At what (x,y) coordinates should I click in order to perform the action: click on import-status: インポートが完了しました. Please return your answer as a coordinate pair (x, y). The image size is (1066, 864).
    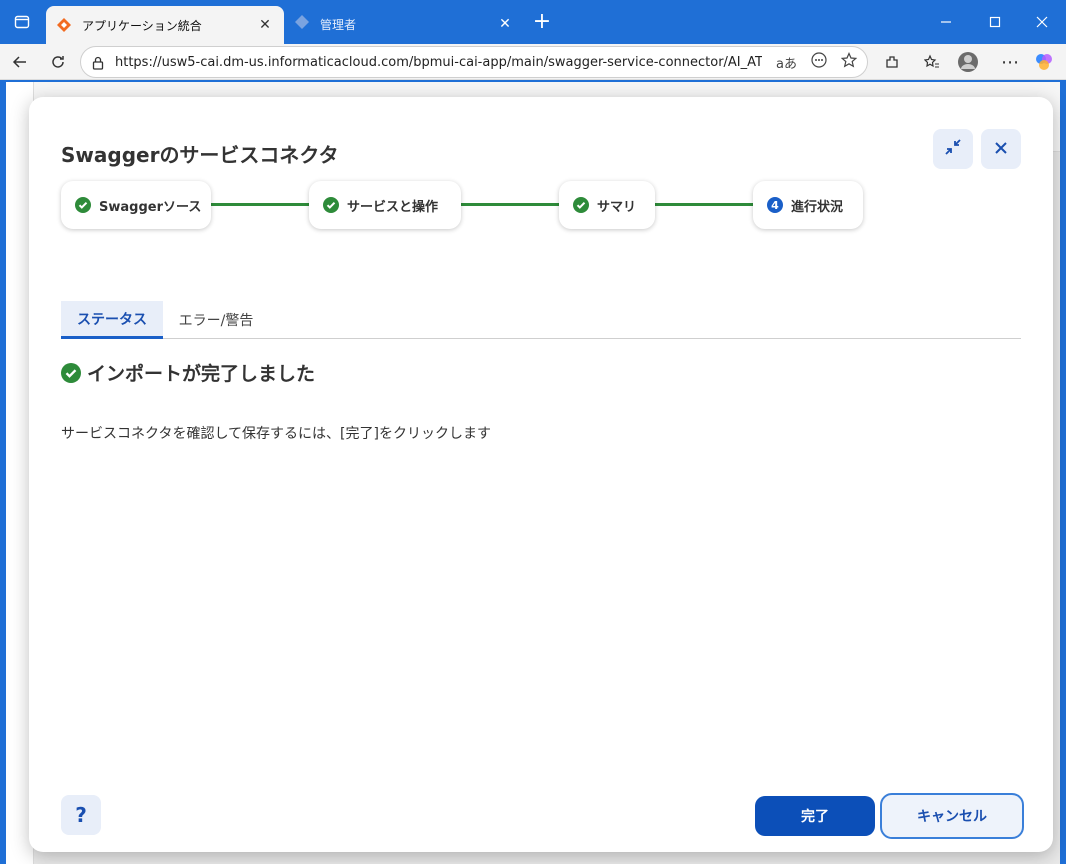
    Looking at the image, I should click on (188, 372).